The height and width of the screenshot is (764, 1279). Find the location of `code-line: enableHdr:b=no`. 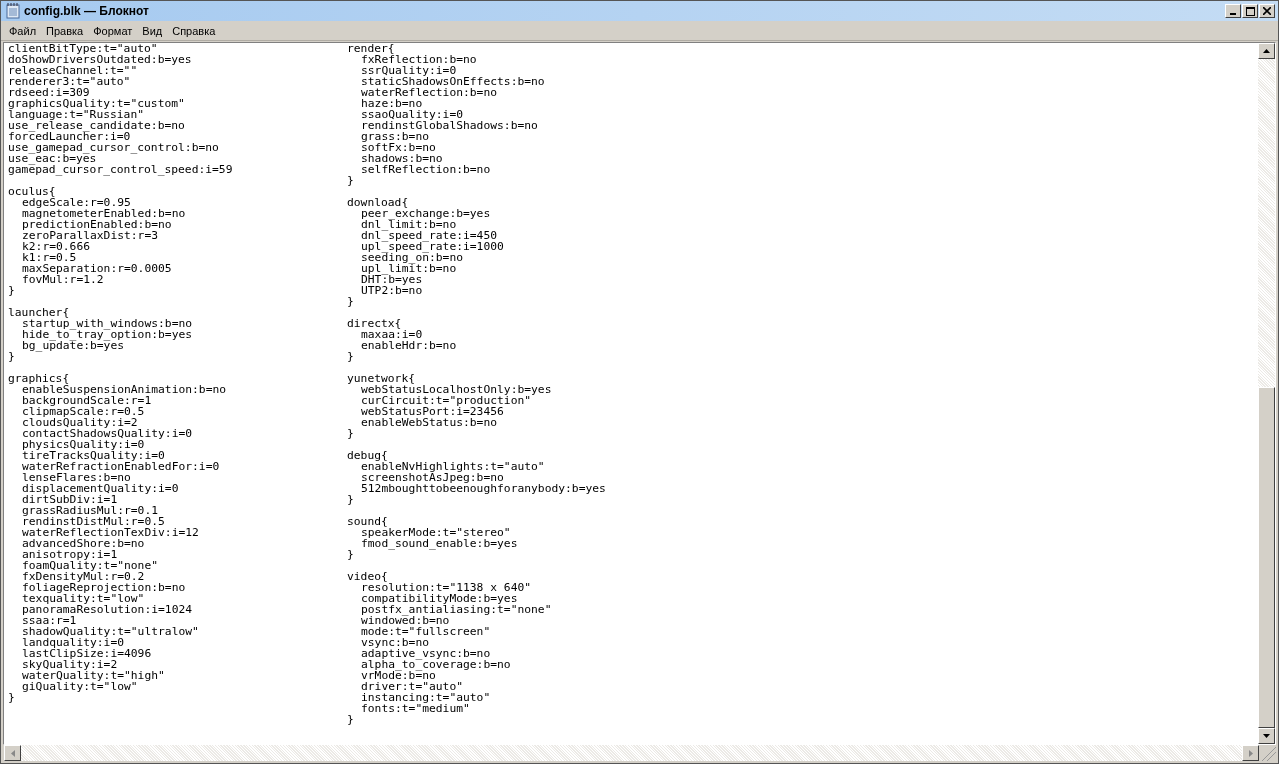

code-line: enableHdr:b=no is located at coordinates (409, 345).